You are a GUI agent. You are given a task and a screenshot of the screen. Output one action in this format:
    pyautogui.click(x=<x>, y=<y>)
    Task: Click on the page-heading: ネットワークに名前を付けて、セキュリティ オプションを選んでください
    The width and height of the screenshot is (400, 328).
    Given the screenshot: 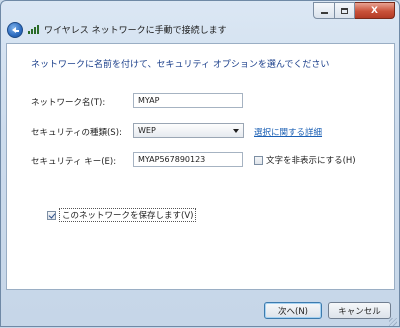 What is the action you would take?
    pyautogui.click(x=180, y=65)
    